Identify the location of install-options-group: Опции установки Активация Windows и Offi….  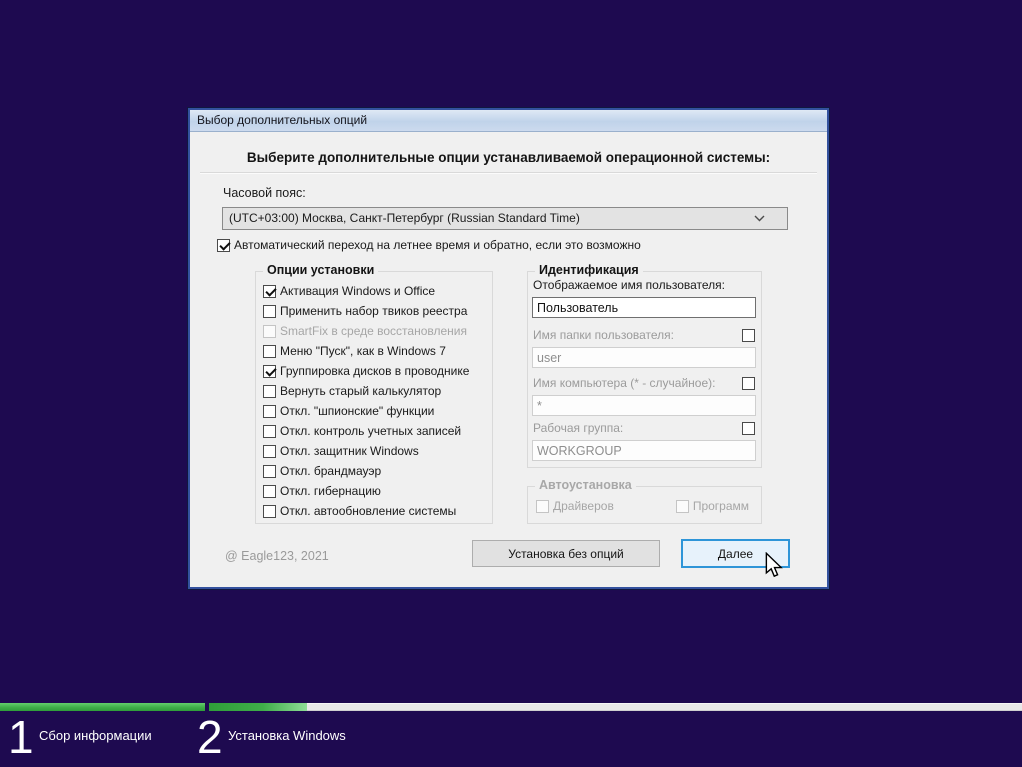
(374, 393).